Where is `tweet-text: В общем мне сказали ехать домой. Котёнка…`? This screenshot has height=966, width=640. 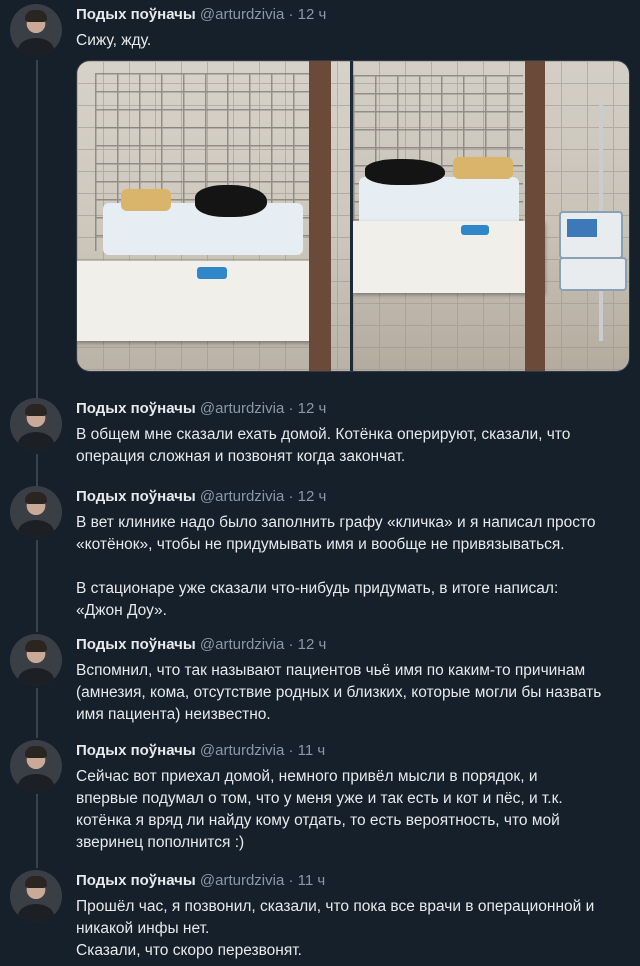
tweet-text: В общем мне сказали ехать домой. Котёнка… is located at coordinates (323, 445).